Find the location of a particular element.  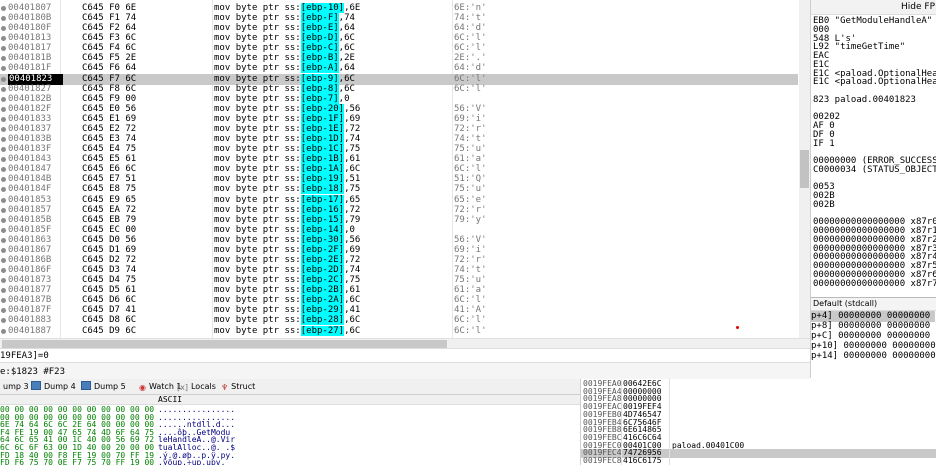

tab-ump-3: ump 3 is located at coordinates (16, 386).